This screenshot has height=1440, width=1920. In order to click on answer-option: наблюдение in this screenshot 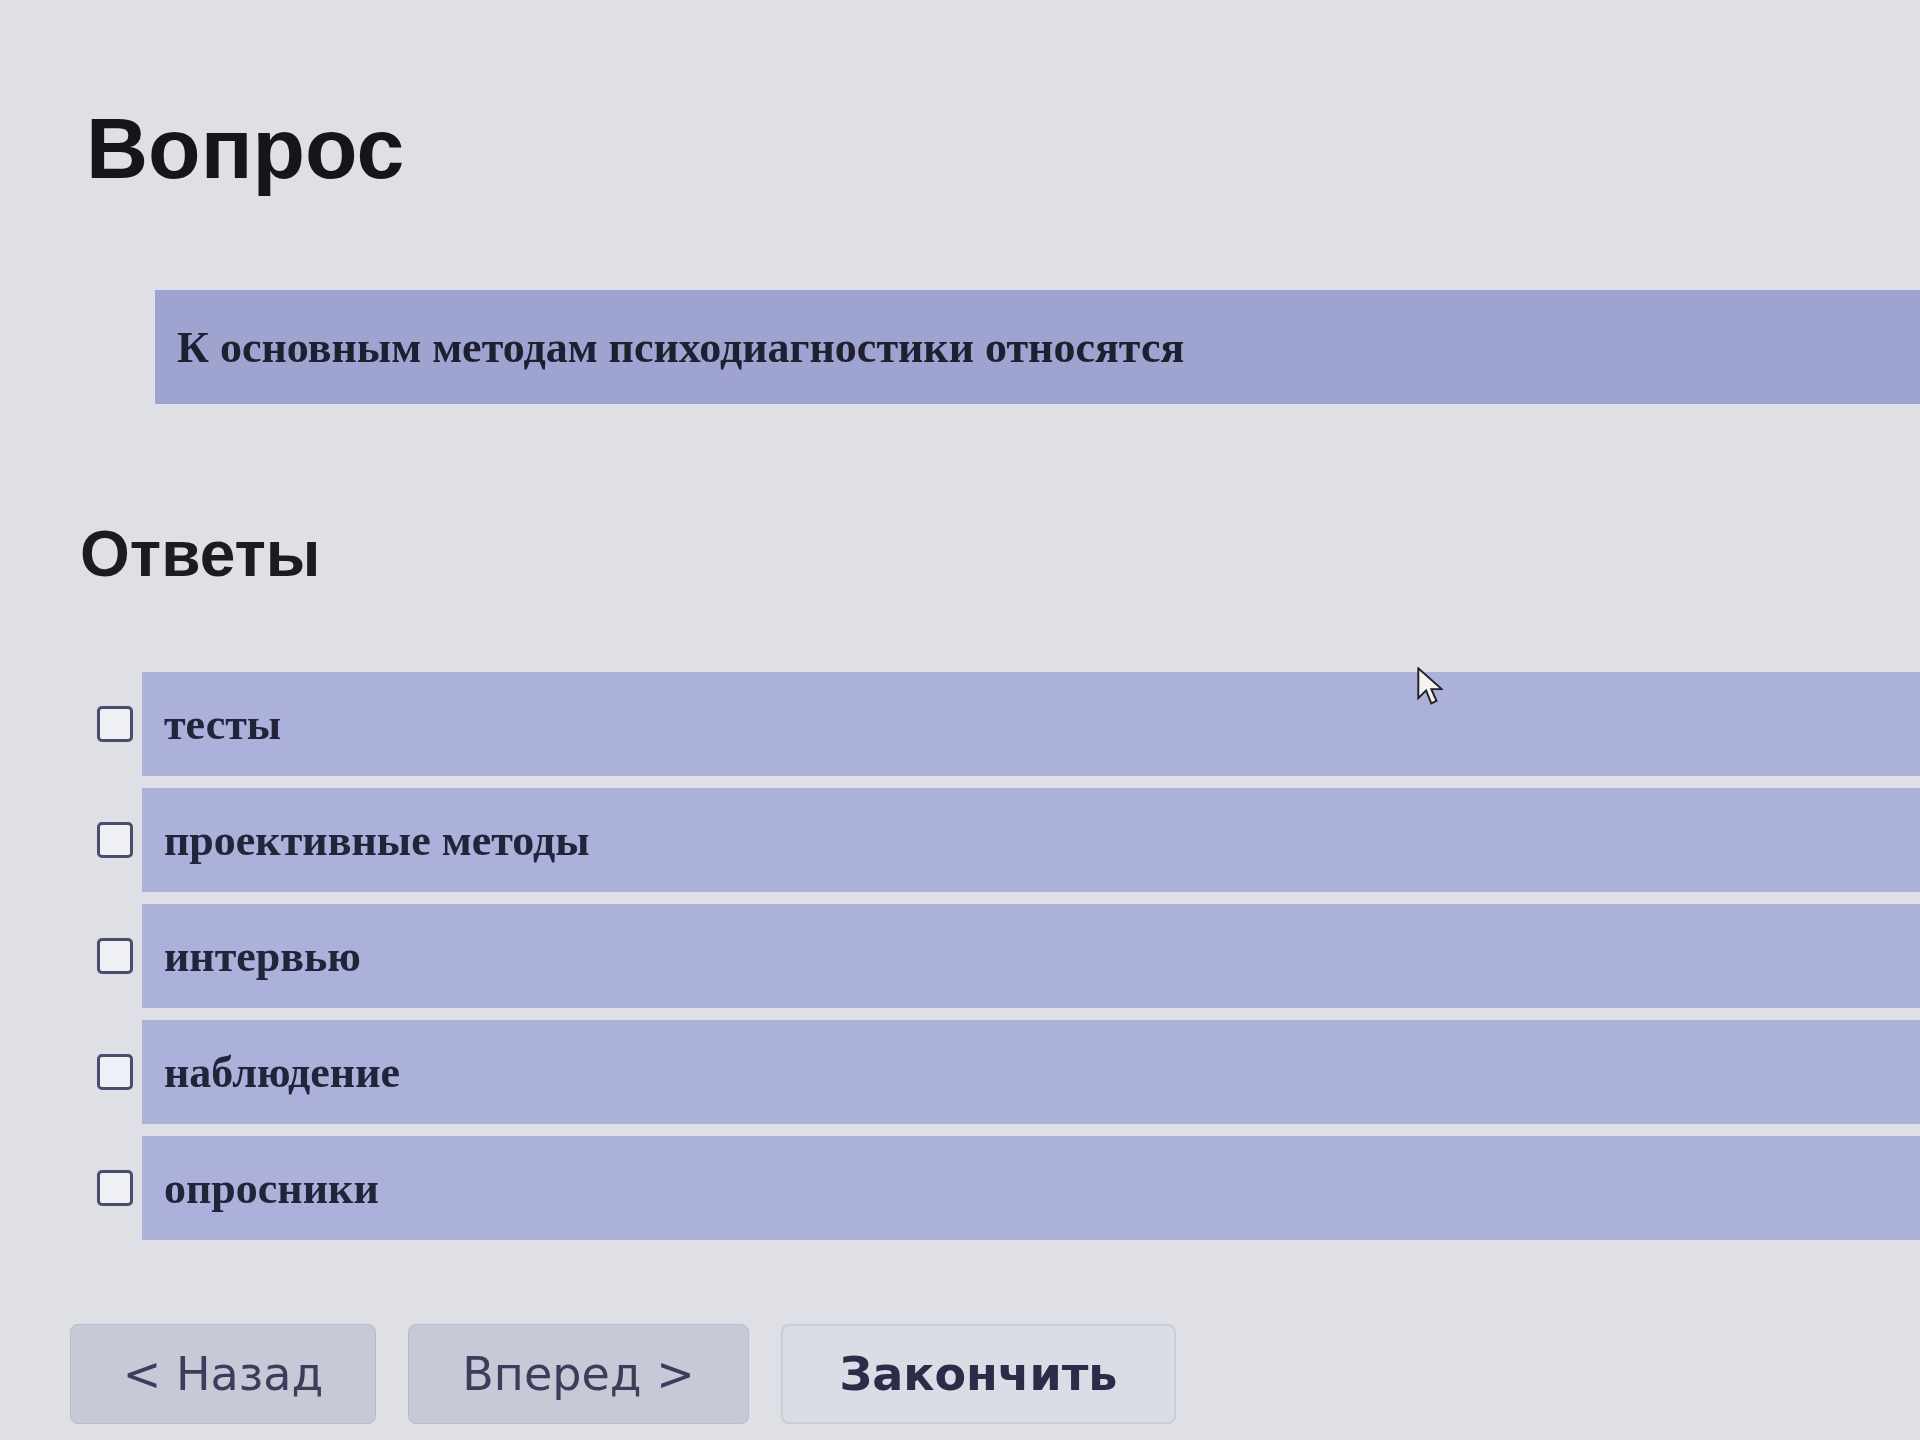, I will do `click(1031, 1072)`.